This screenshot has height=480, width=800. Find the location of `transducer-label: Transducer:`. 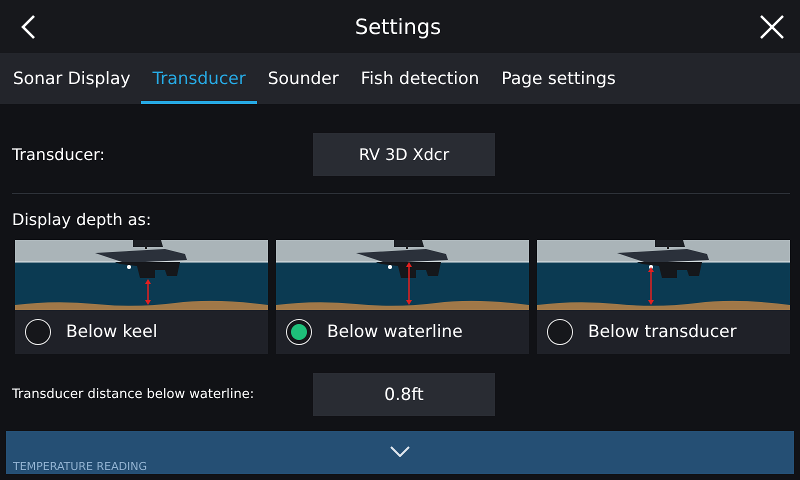

transducer-label: Transducer: is located at coordinates (59, 154).